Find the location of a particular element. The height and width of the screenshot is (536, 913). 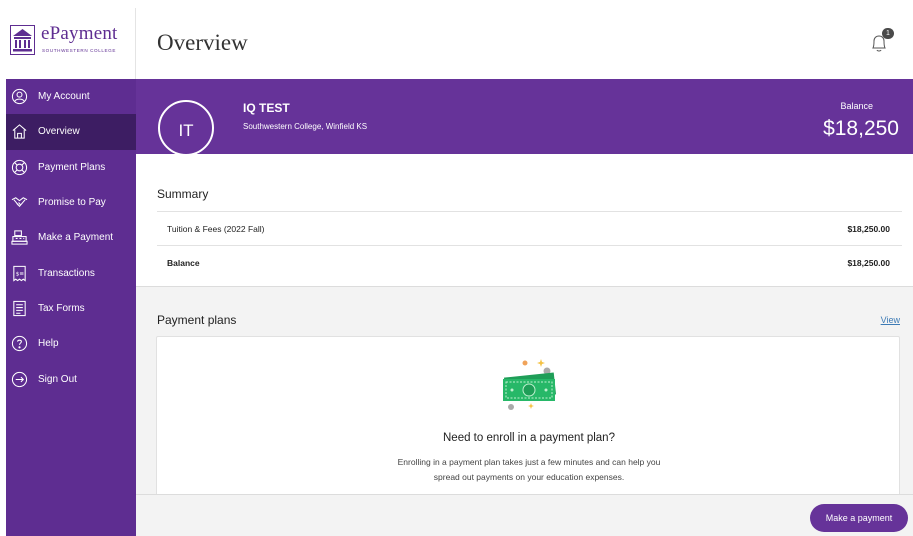

sidebar-item-overview: Overview is located at coordinates (71, 132).